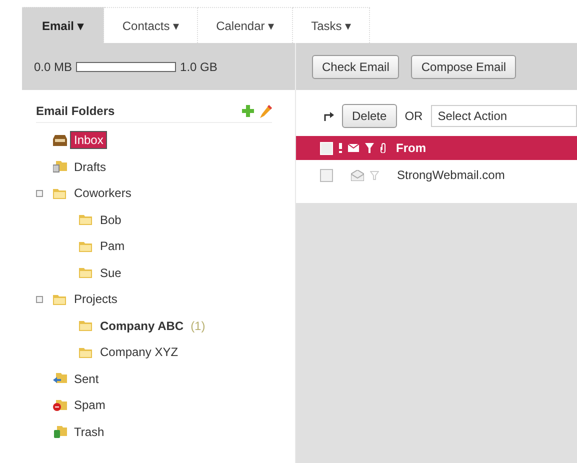 This screenshot has height=463, width=577. Describe the element at coordinates (112, 246) in the screenshot. I see `folder-item: Pam` at that location.